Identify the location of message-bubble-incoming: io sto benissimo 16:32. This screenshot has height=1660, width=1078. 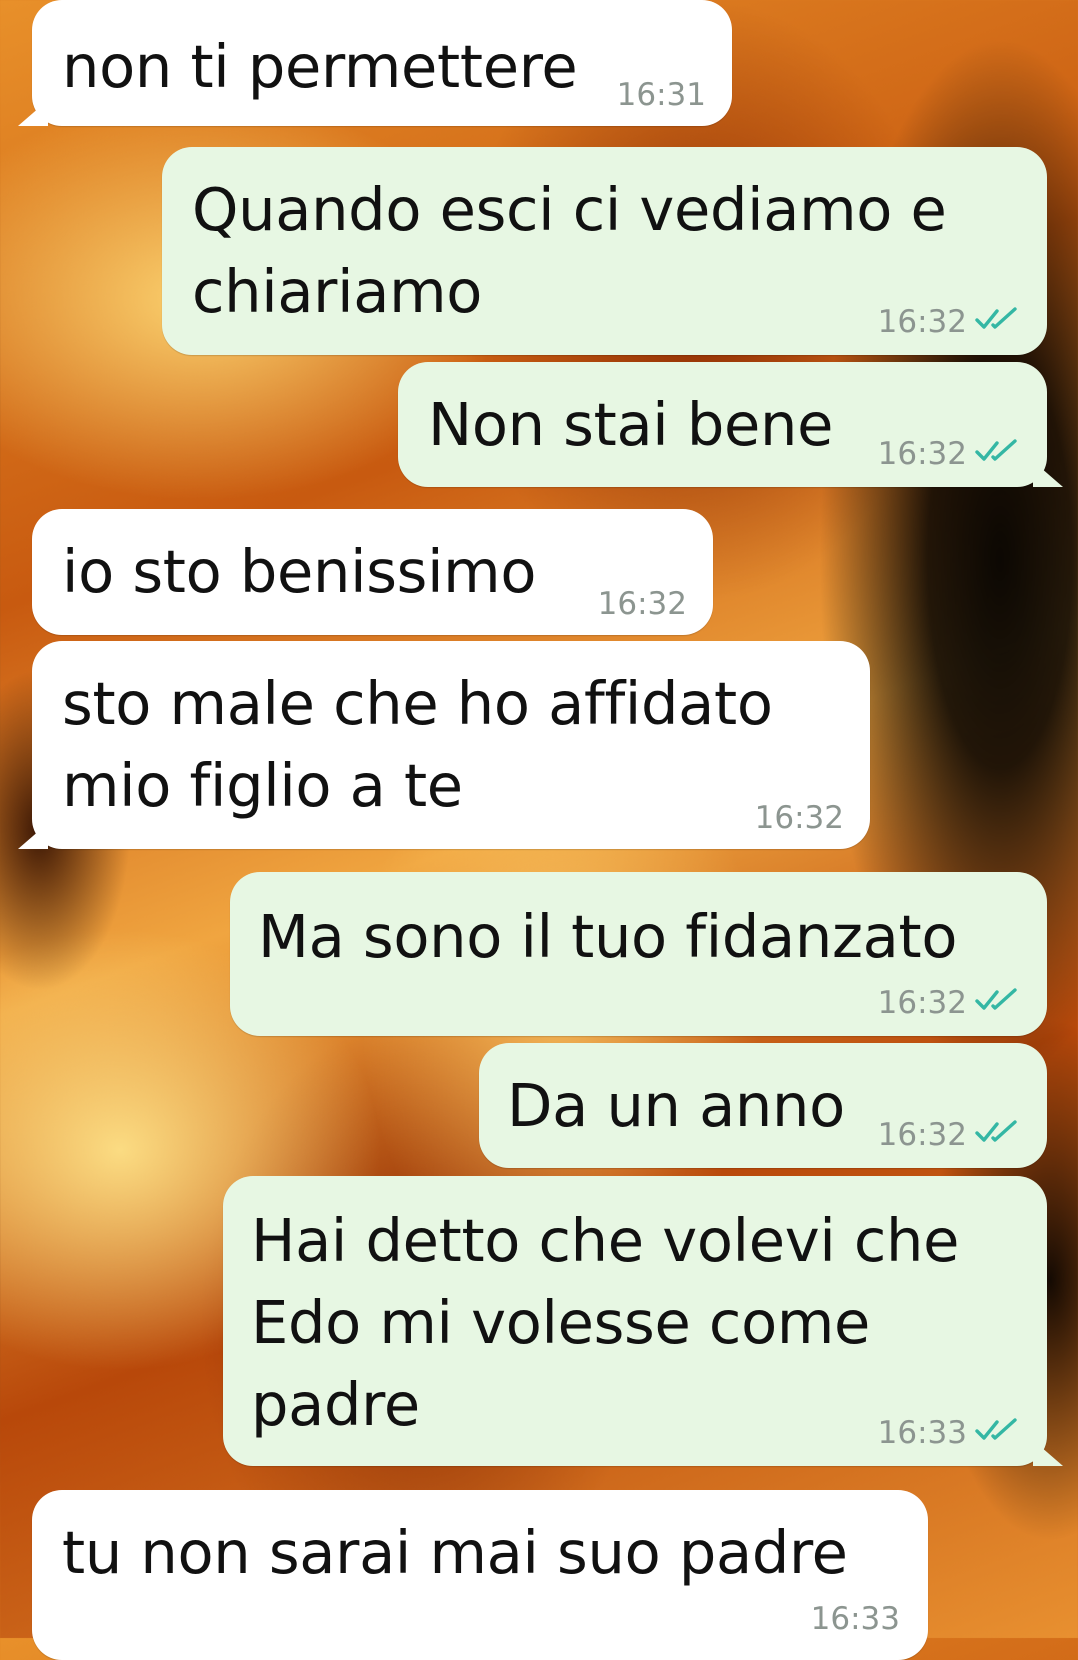
(372, 572).